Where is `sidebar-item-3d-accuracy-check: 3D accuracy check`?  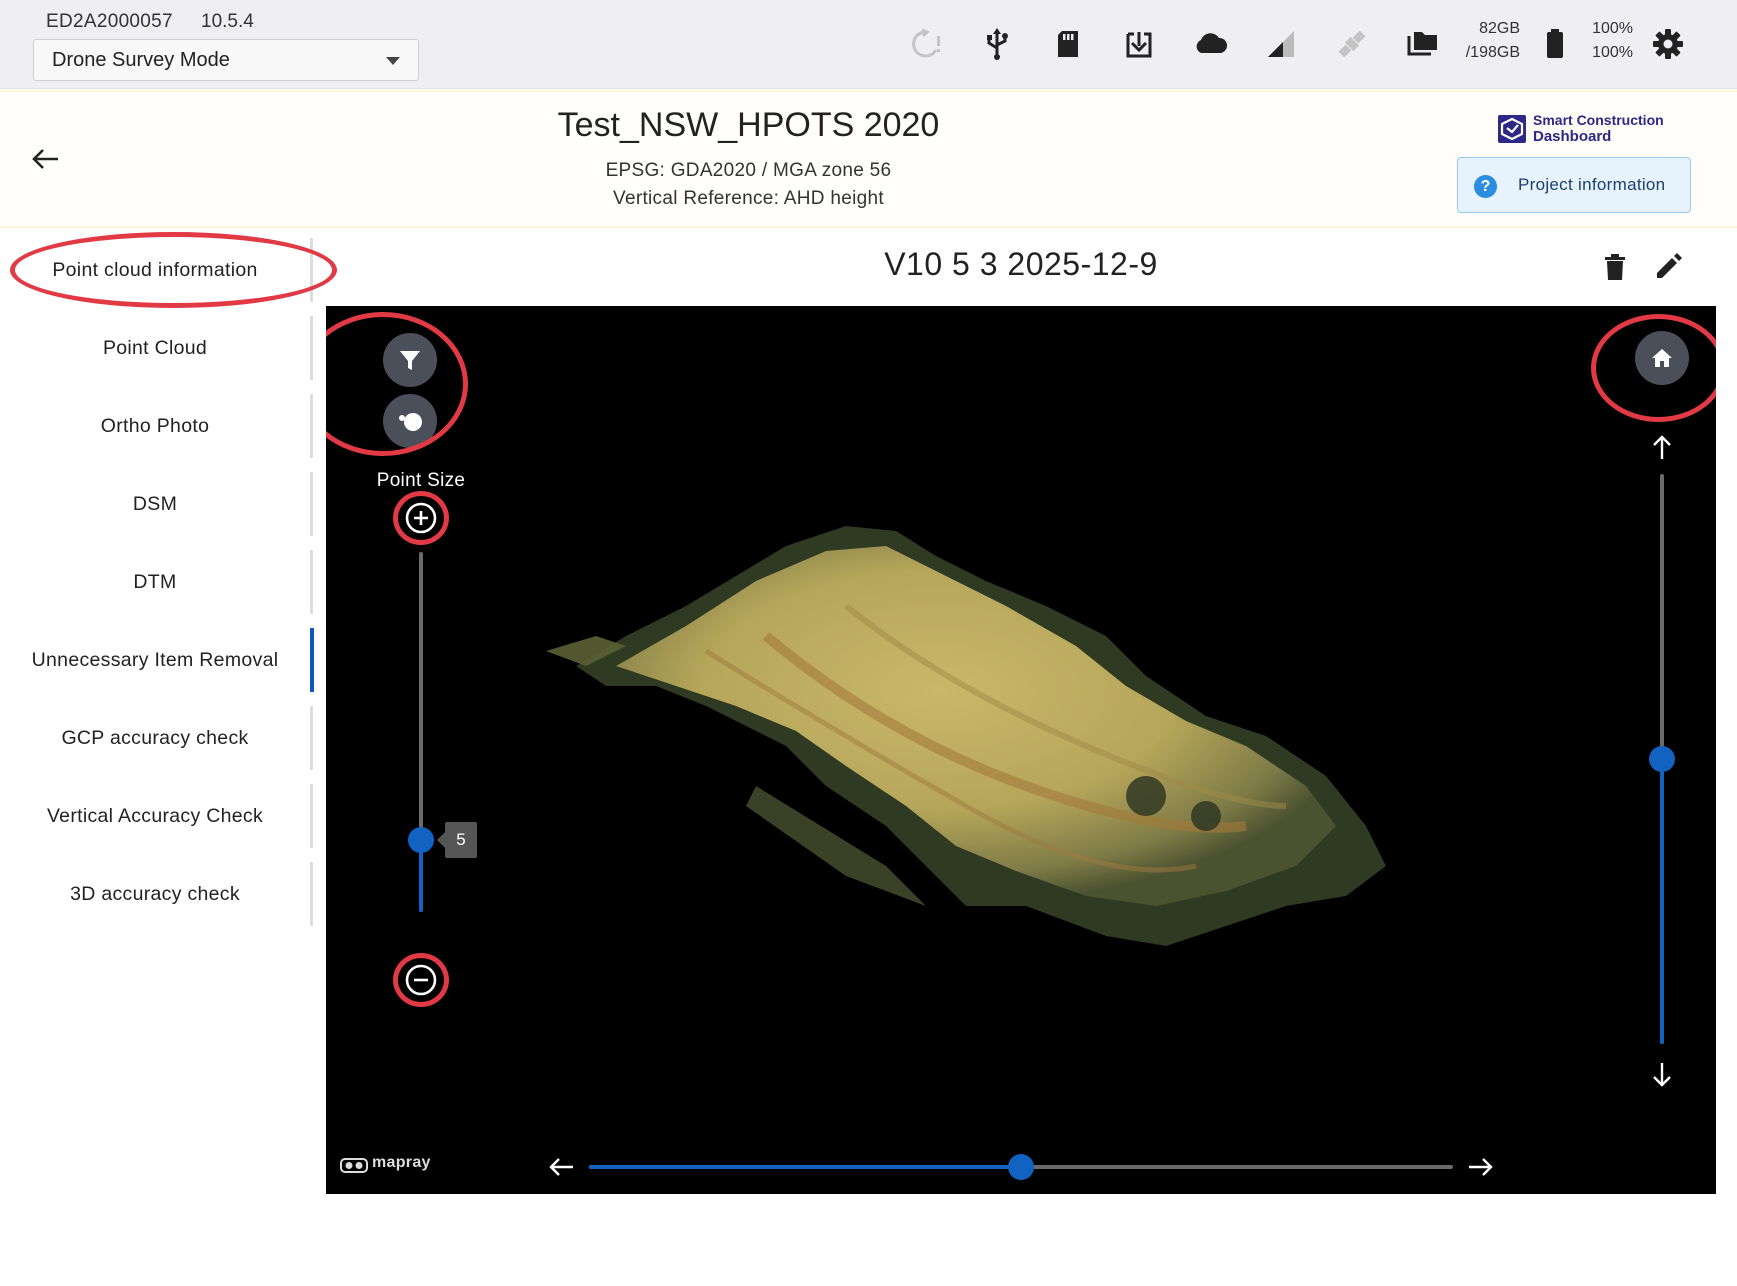 sidebar-item-3d-accuracy-check: 3D accuracy check is located at coordinates (155, 894).